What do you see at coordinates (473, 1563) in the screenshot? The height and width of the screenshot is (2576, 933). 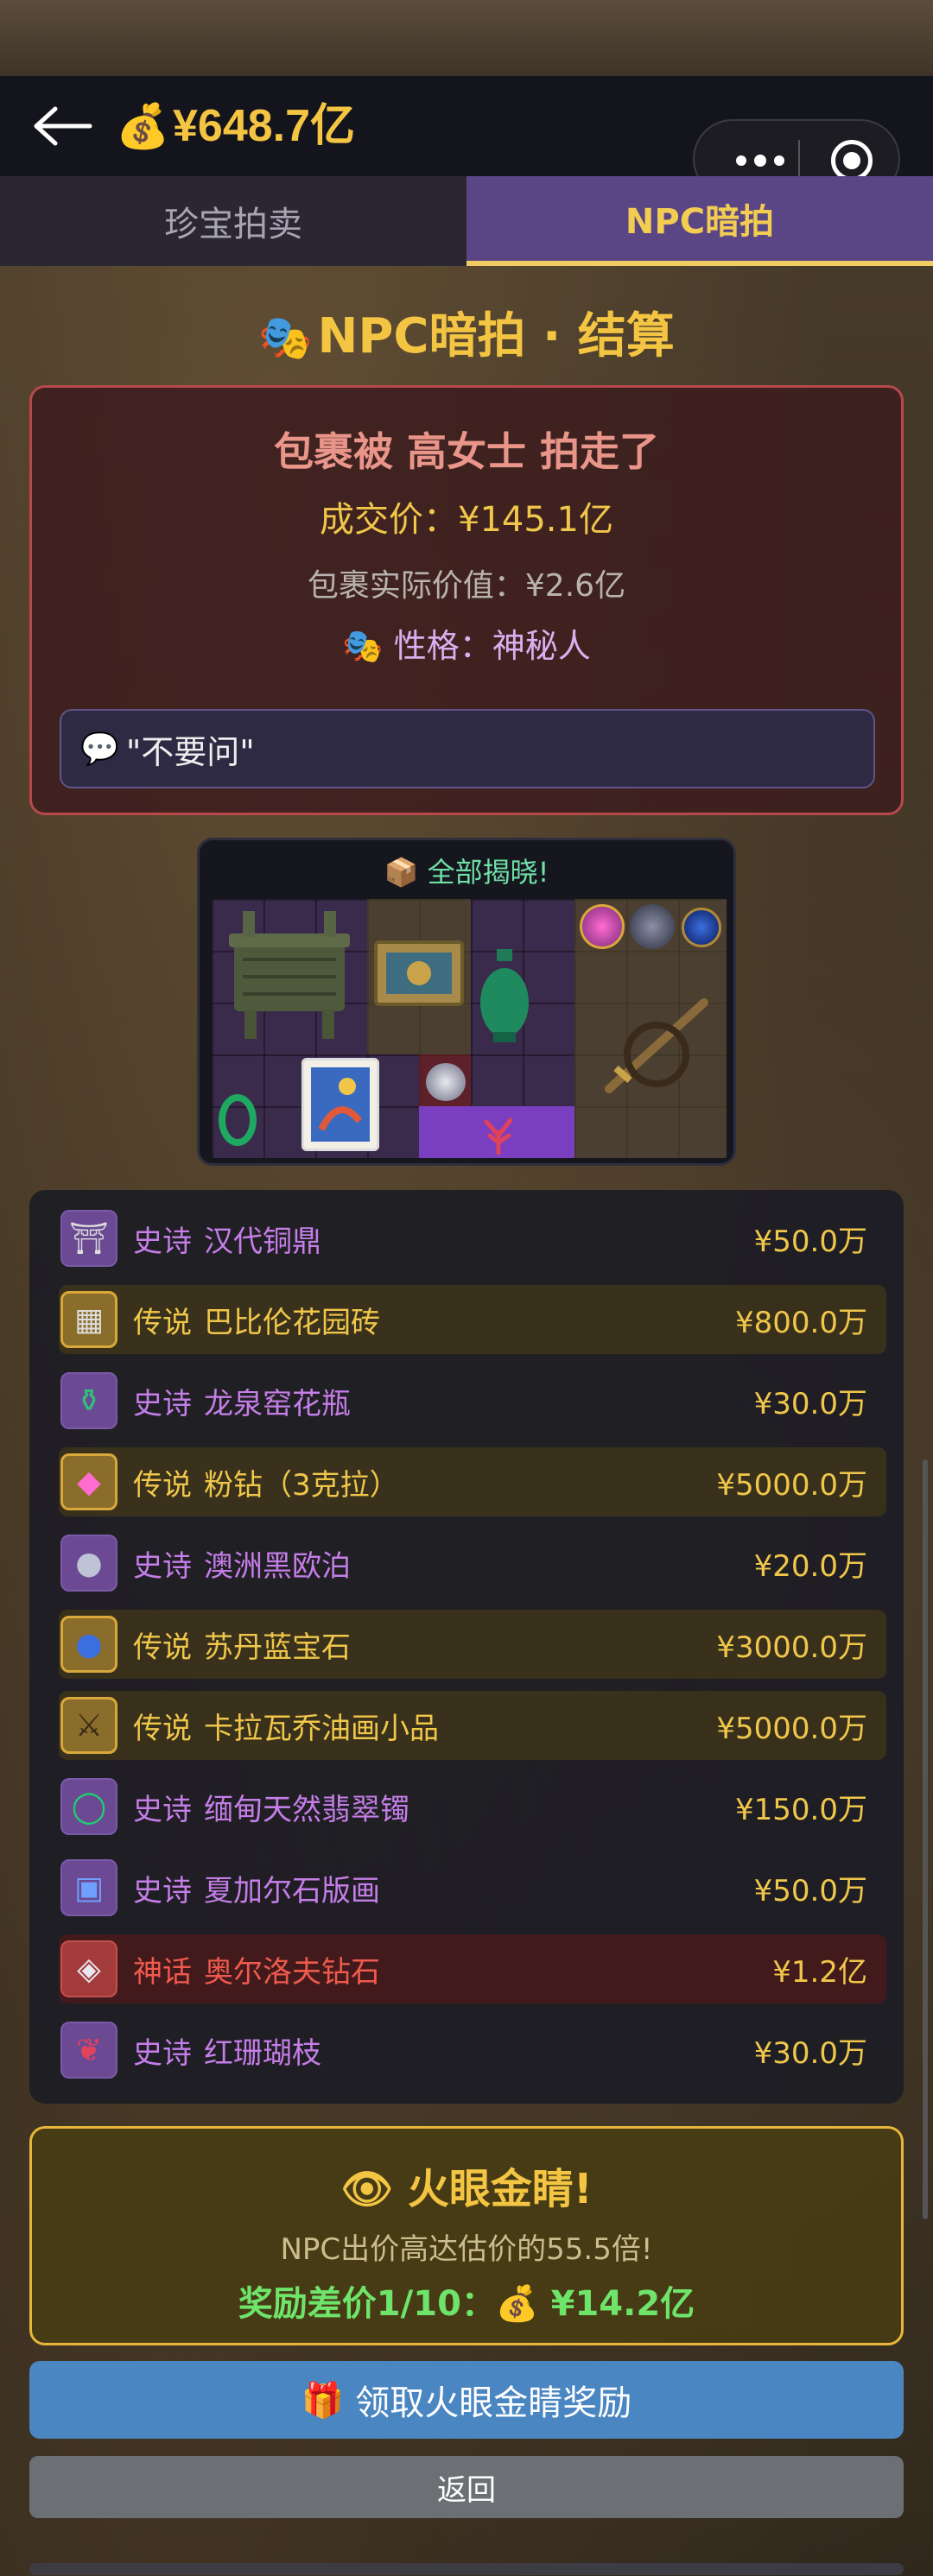 I see `list-item: ● 史诗 澳洲黑欧泊 ¥20.0万` at bounding box center [473, 1563].